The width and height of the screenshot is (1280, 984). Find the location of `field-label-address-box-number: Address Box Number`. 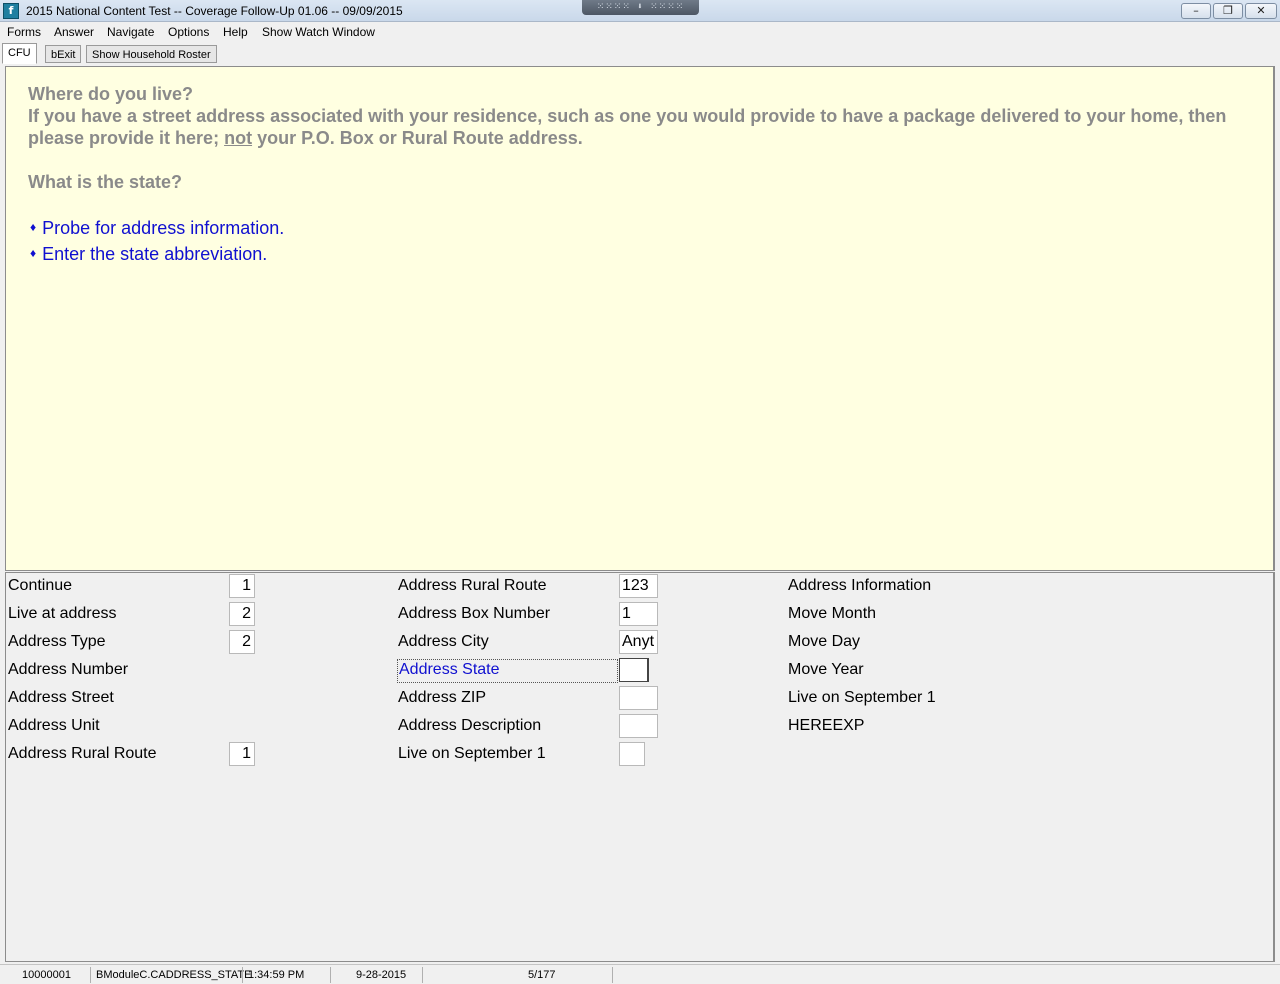

field-label-address-box-number: Address Box Number is located at coordinates (474, 613).